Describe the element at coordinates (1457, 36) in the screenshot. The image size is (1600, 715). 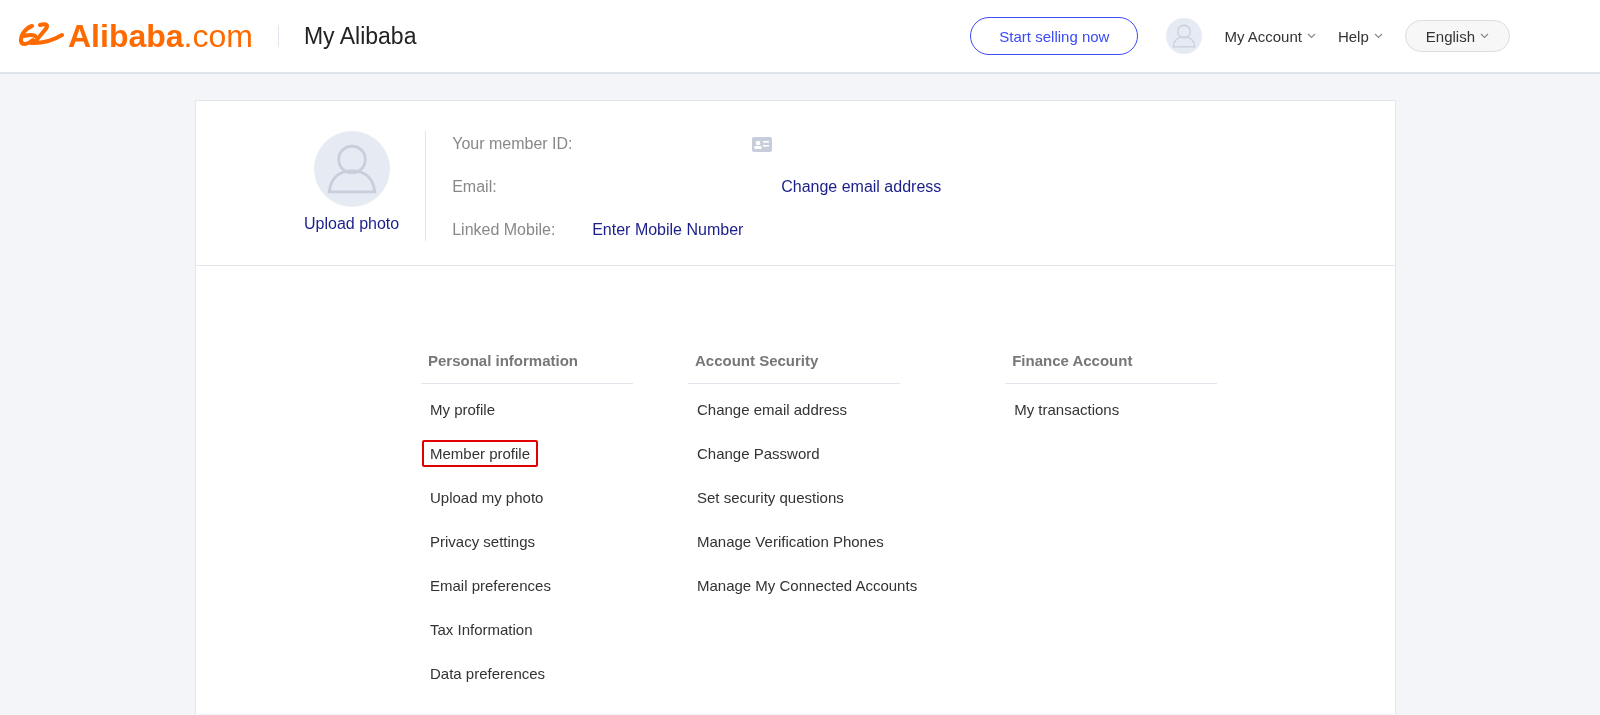
I see `language-dropdown: English` at that location.